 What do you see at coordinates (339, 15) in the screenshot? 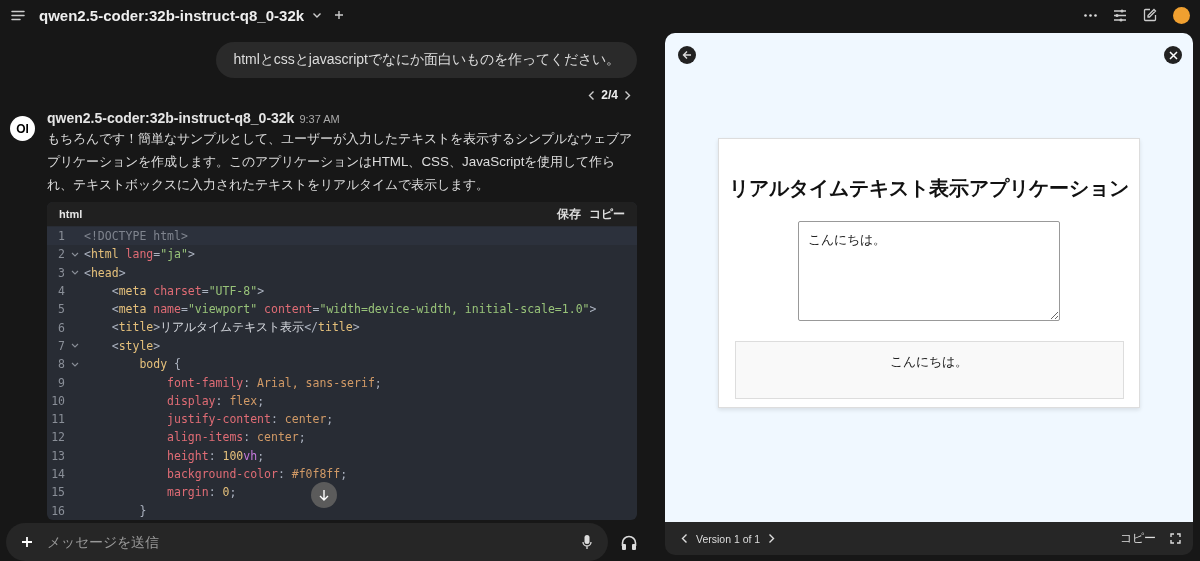
I see `plus-icon` at bounding box center [339, 15].